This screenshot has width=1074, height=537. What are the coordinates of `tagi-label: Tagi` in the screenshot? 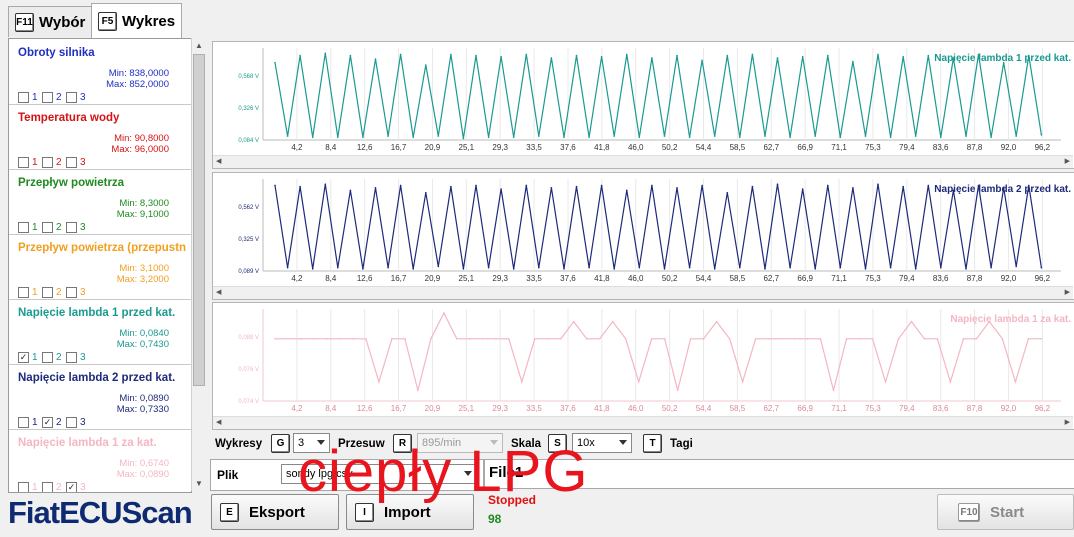 It's located at (681, 444).